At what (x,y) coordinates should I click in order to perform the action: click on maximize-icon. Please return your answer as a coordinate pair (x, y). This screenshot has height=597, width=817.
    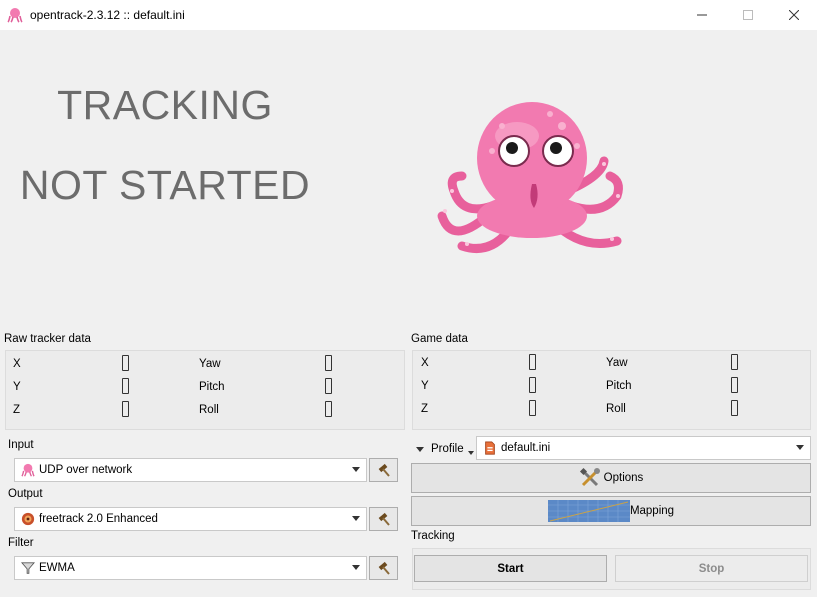
    Looking at the image, I should click on (748, 15).